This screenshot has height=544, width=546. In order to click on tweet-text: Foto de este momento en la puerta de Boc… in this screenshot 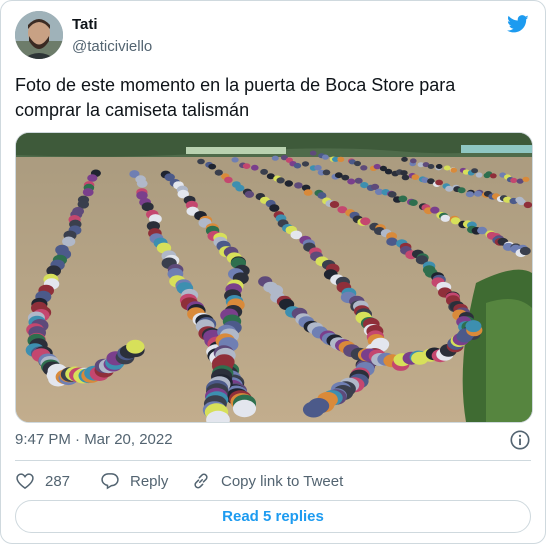, I will do `click(235, 97)`.